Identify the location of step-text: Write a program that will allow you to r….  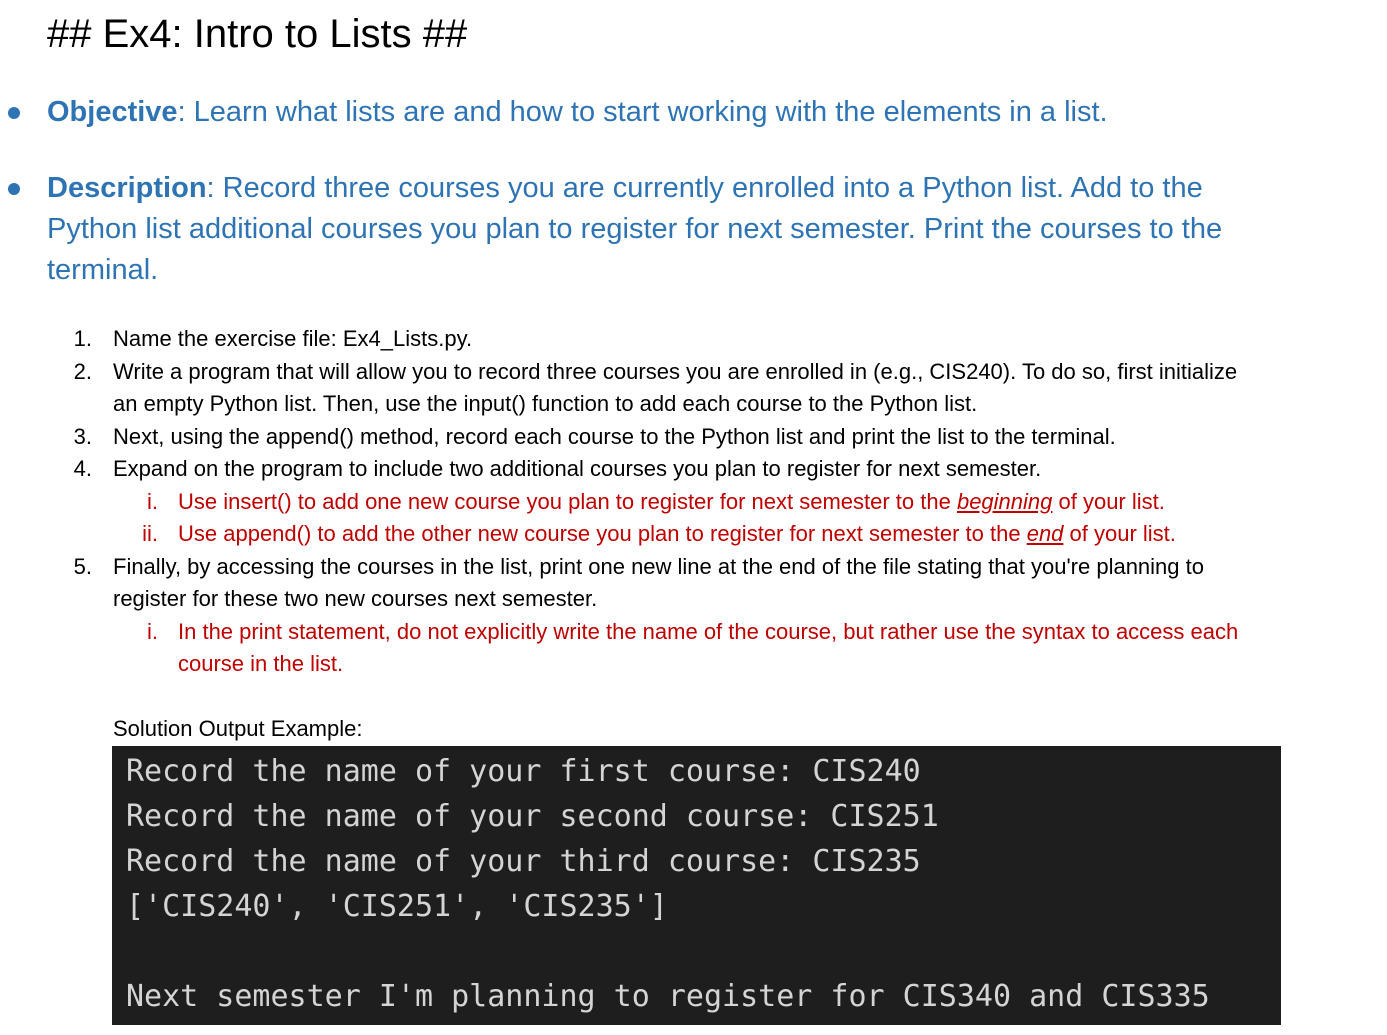
(675, 371).